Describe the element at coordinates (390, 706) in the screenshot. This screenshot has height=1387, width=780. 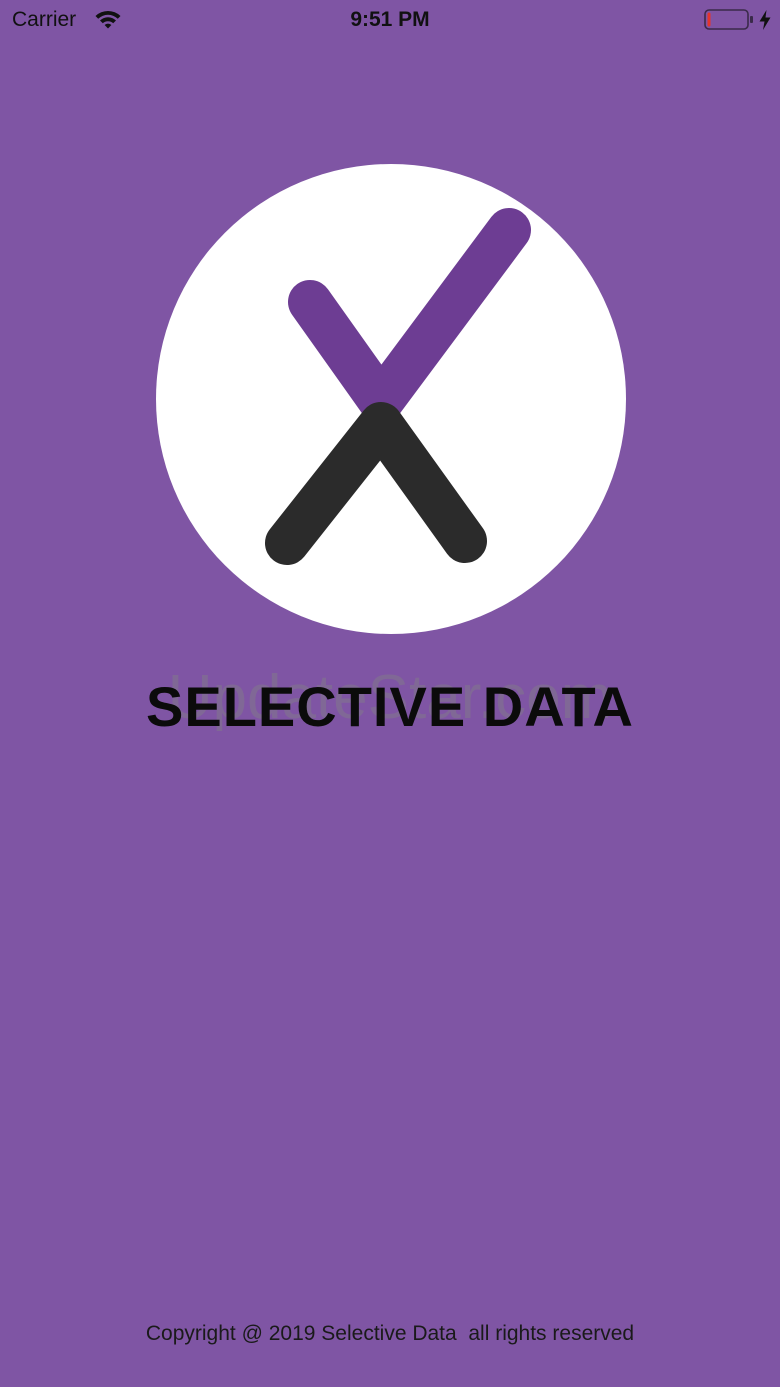
I see `brand-title: SELECTIVE DATA` at that location.